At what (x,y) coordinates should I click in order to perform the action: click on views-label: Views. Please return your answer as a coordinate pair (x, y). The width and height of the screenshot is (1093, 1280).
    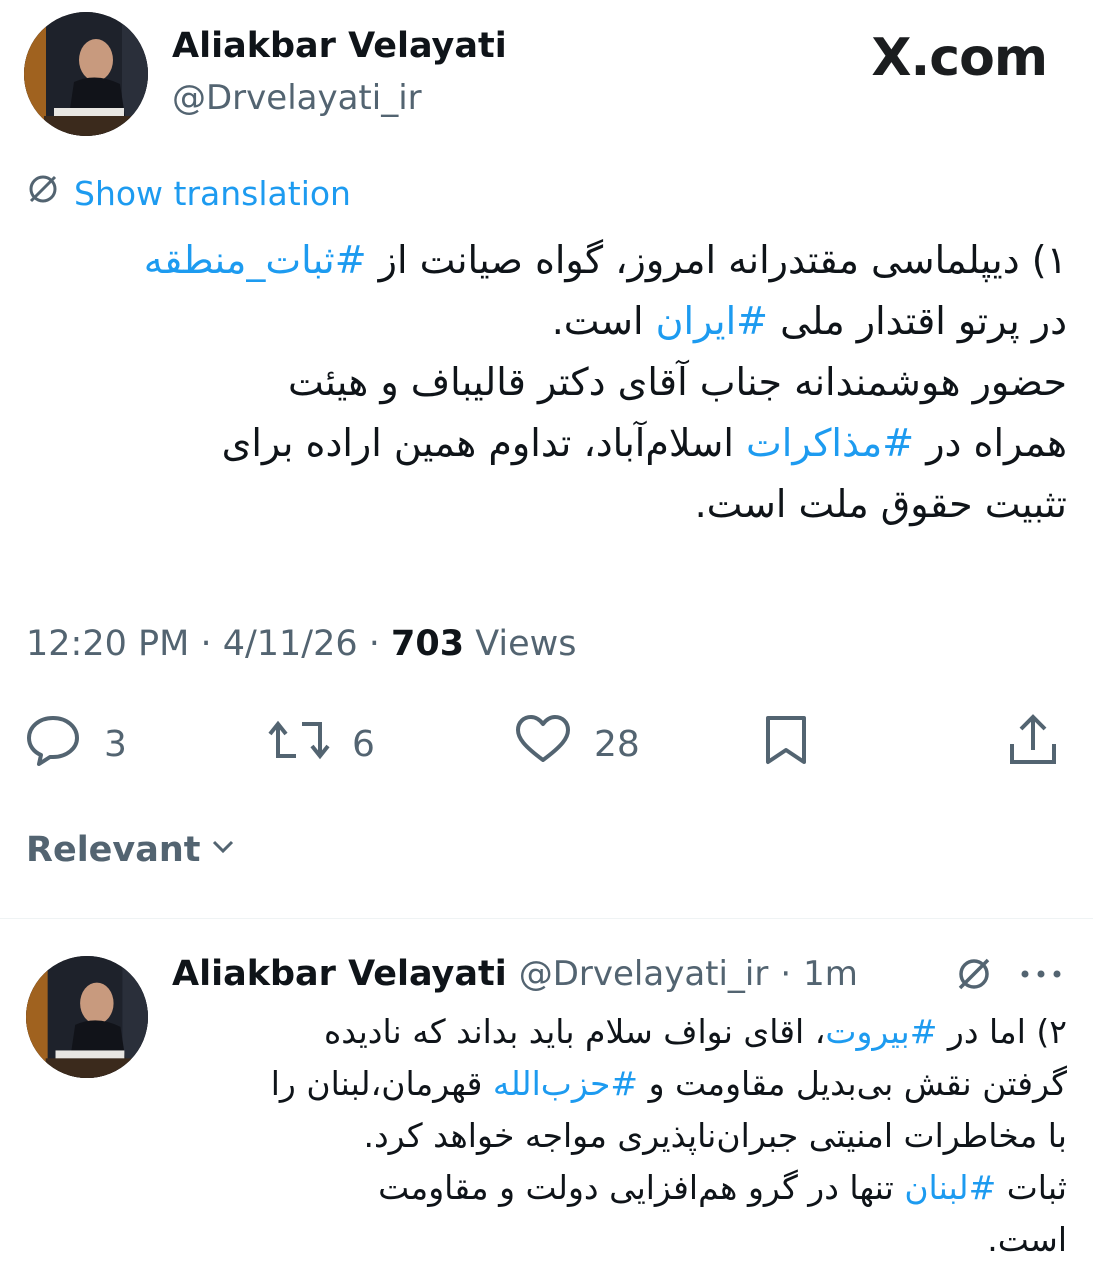
    Looking at the image, I should click on (526, 644).